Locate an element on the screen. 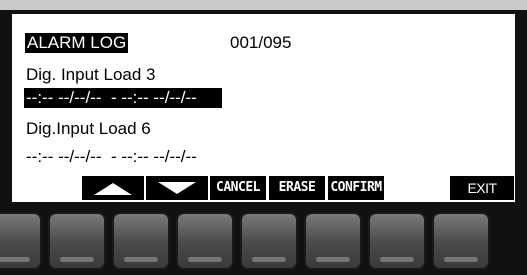 Image resolution: width=527 pixels, height=275 pixels. alarm-entry-2-timestamp: --:-- --/--/-- - --:-- --/--/-- is located at coordinates (111, 157).